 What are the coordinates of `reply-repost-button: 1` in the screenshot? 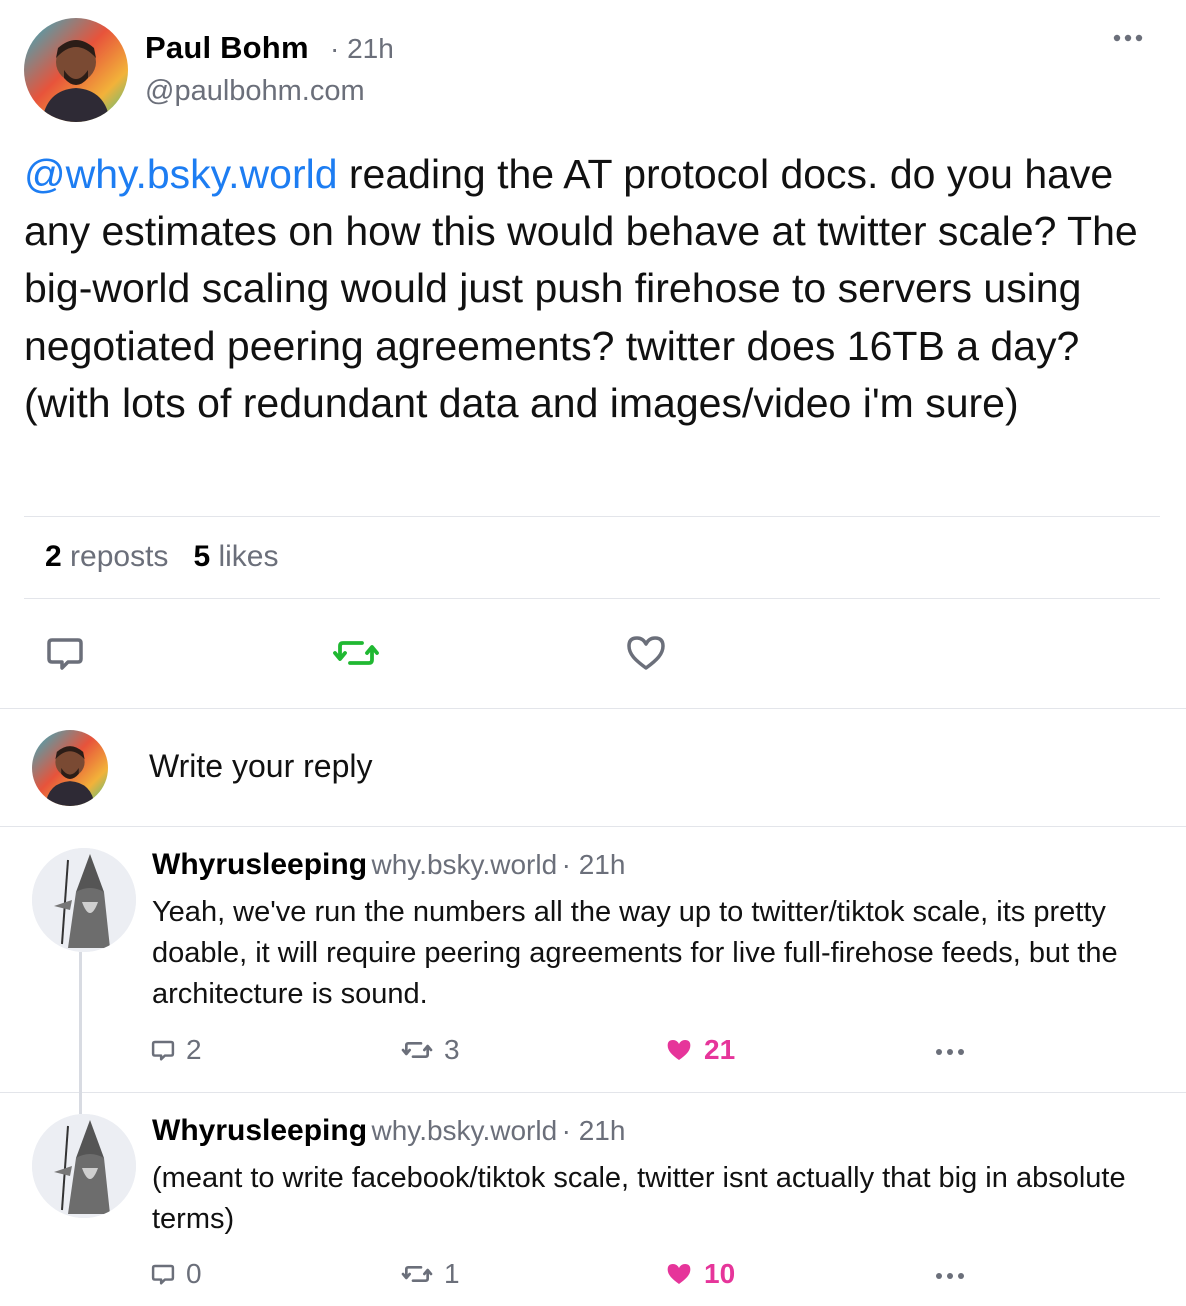 It's located at (430, 1274).